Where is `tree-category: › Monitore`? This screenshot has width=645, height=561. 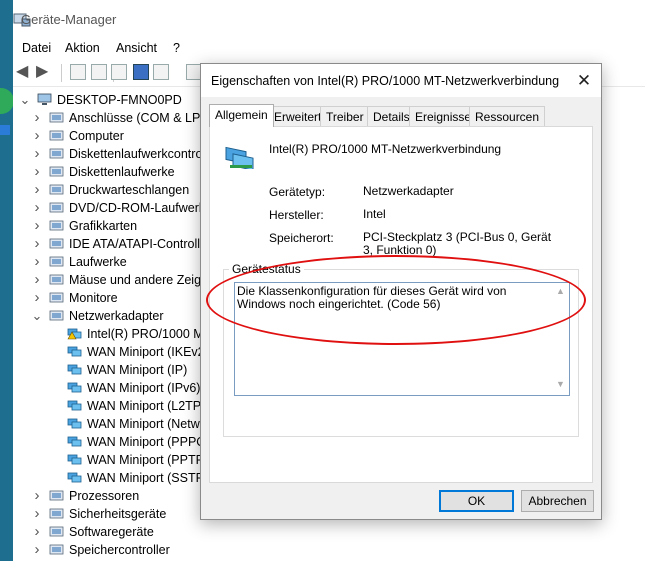 tree-category: › Monitore is located at coordinates (113, 298).